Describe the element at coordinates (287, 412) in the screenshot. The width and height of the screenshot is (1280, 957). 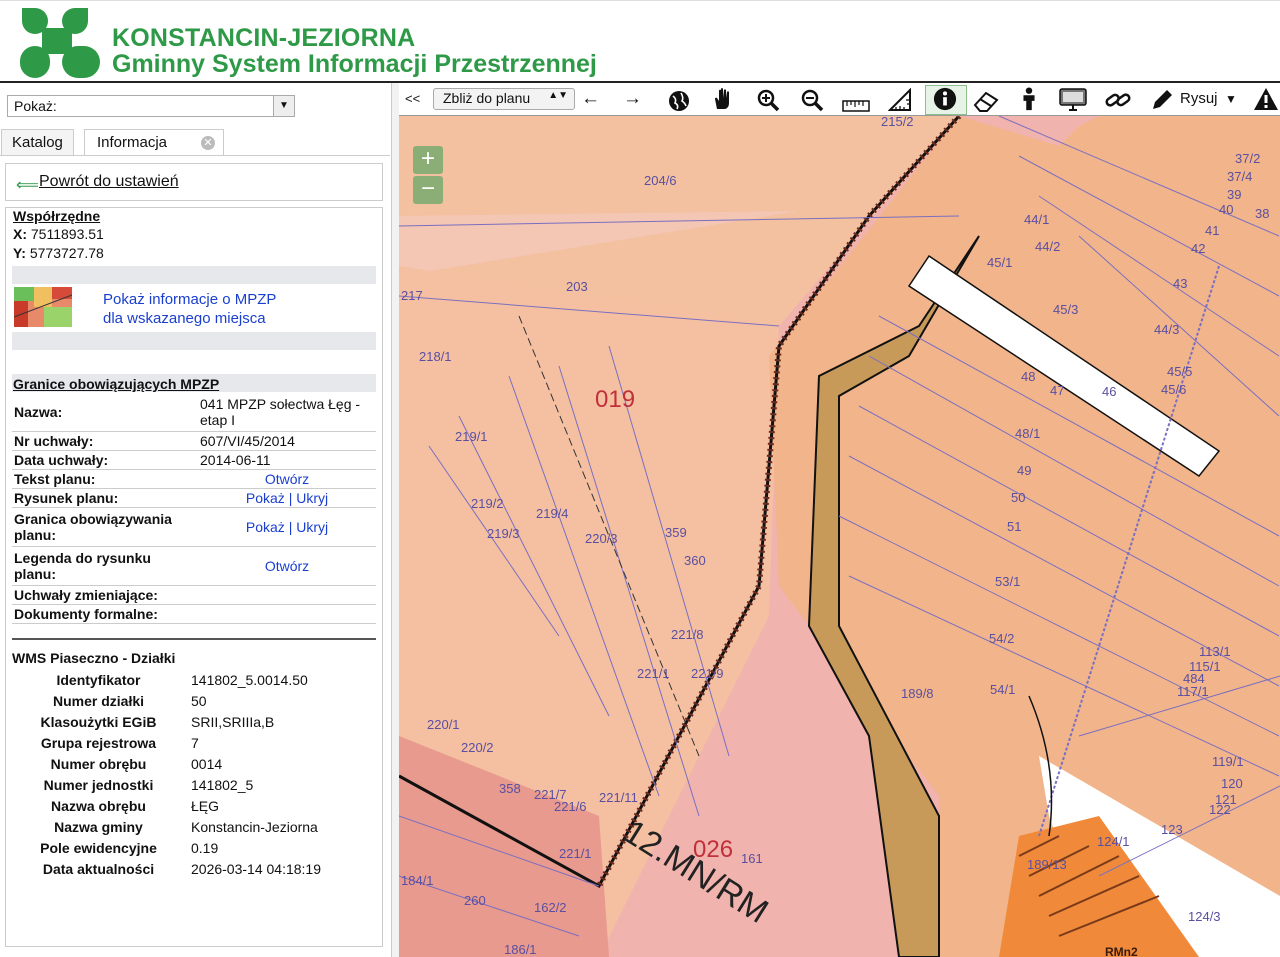
I see `prop-value: 041 MPZP sołectwa Łęg - etap I` at that location.